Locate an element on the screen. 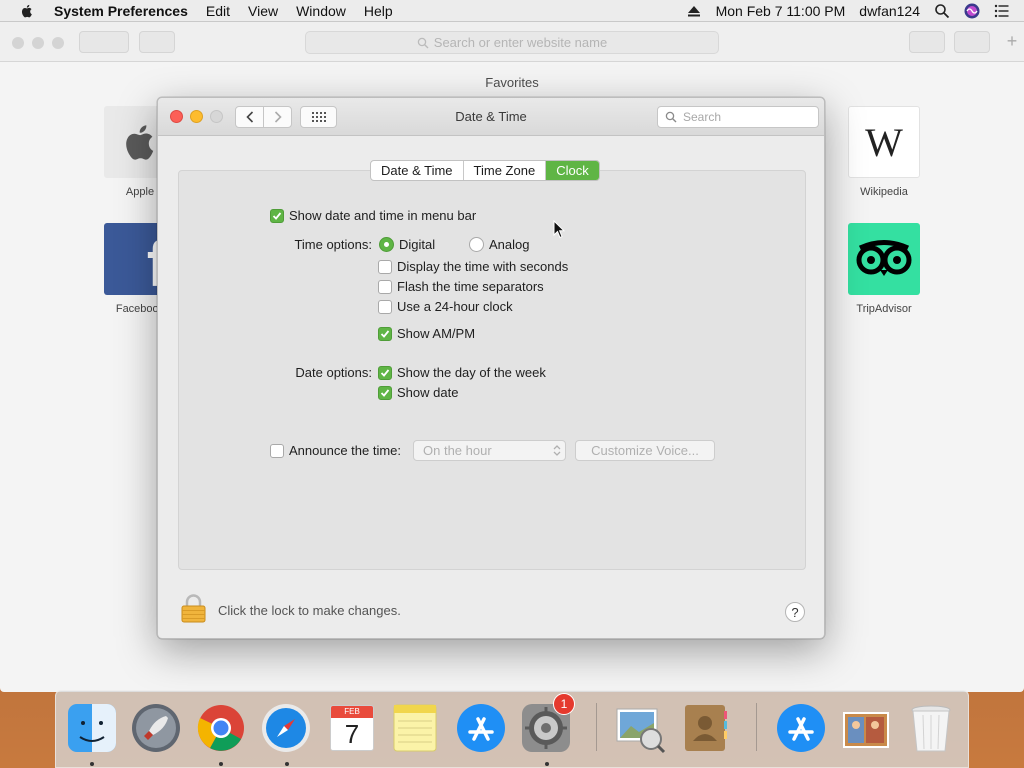  announce-time-checkbox is located at coordinates (277, 450).